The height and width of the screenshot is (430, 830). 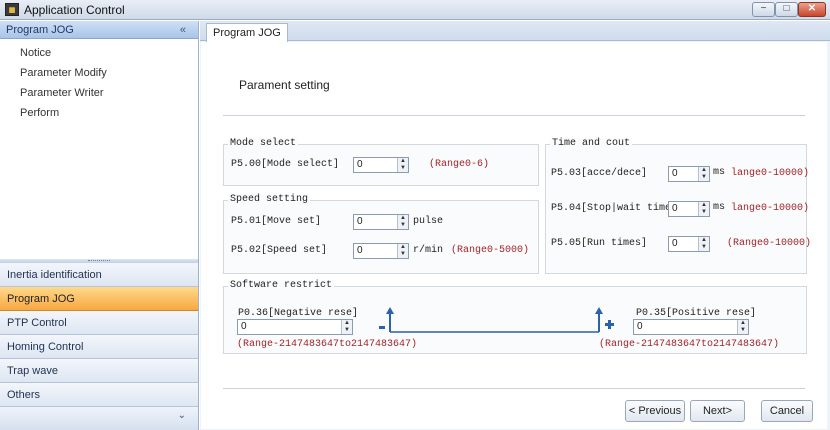 I want to click on negative-limit-label: P0.36[Negative rese], so click(x=298, y=313).